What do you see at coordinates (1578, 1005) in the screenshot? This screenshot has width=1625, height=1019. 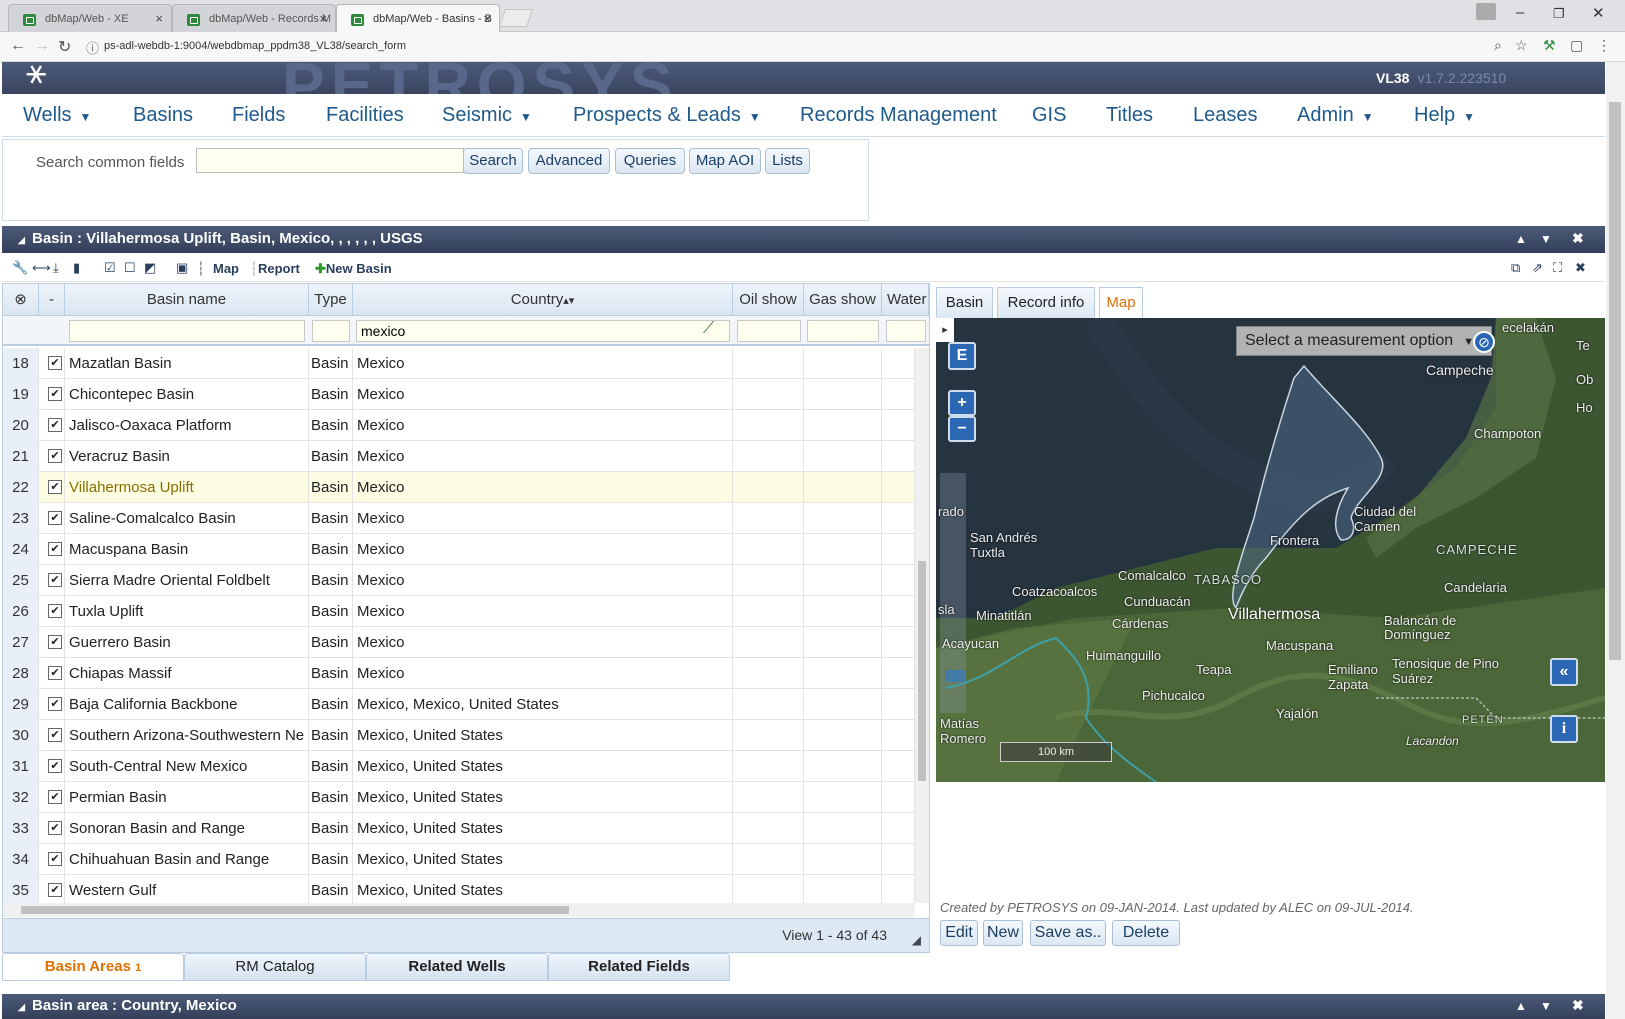 I see `close-panel-icon: ✖` at bounding box center [1578, 1005].